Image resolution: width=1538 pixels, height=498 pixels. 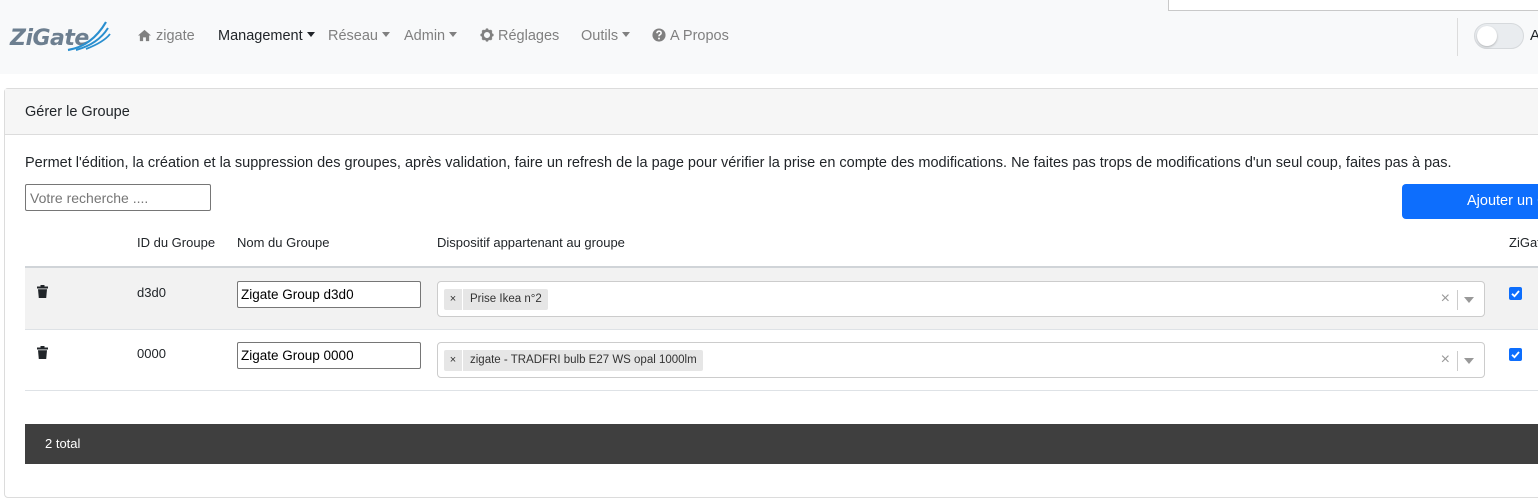 What do you see at coordinates (353, 36) in the screenshot?
I see `nav-reseau-label: Réseau` at bounding box center [353, 36].